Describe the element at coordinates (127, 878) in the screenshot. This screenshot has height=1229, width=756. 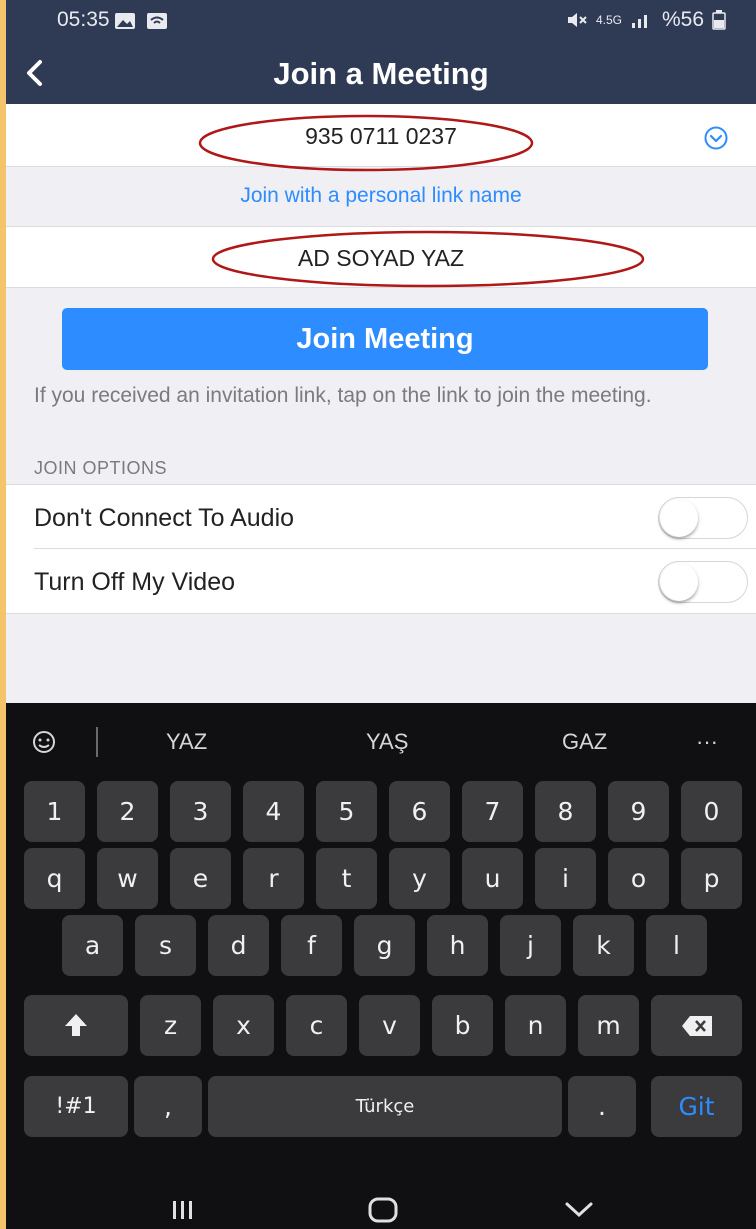
I see `key-w: w` at that location.